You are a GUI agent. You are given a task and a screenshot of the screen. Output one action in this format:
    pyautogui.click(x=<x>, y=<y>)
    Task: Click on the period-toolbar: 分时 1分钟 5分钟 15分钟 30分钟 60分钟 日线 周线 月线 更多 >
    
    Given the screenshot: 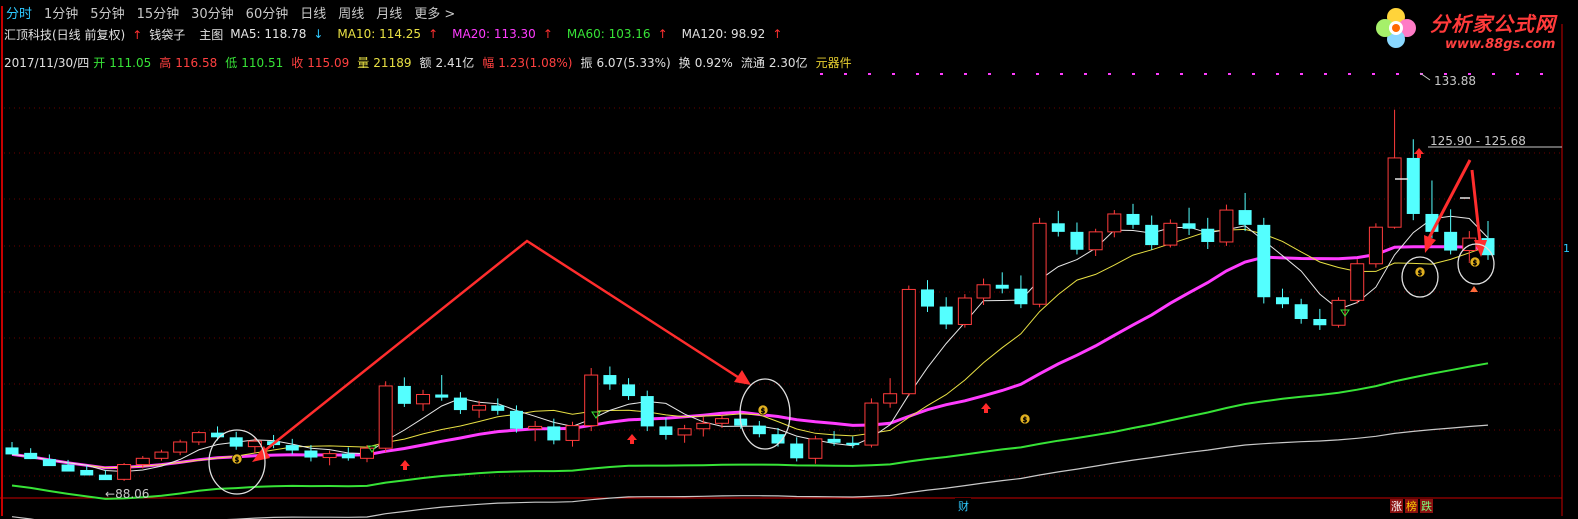 What is the action you would take?
    pyautogui.click(x=680, y=12)
    